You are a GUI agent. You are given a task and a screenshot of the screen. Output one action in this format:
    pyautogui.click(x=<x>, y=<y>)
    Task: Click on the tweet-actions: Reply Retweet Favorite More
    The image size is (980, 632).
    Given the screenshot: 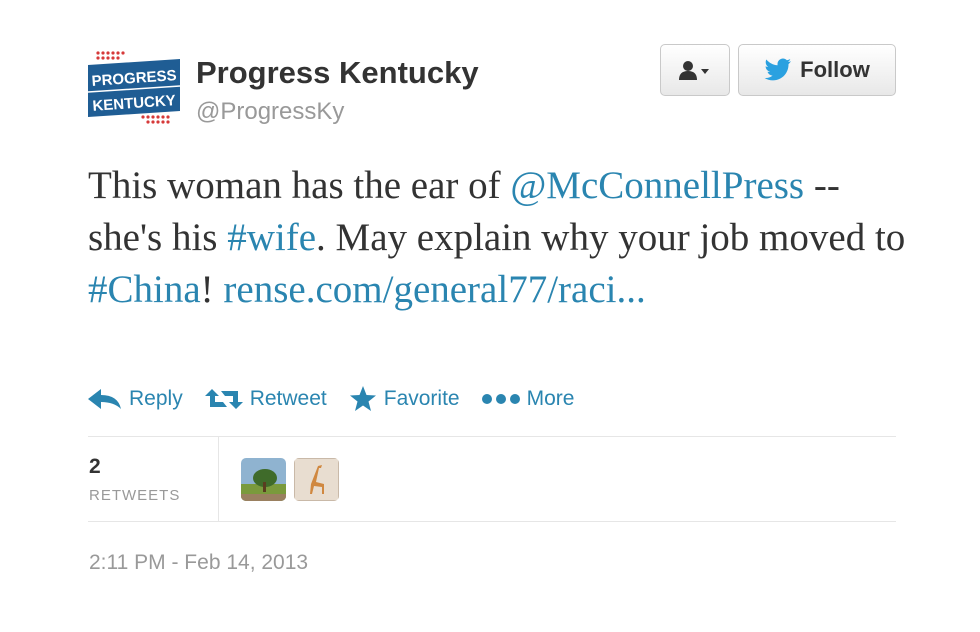 What is the action you would take?
    pyautogui.click(x=342, y=399)
    